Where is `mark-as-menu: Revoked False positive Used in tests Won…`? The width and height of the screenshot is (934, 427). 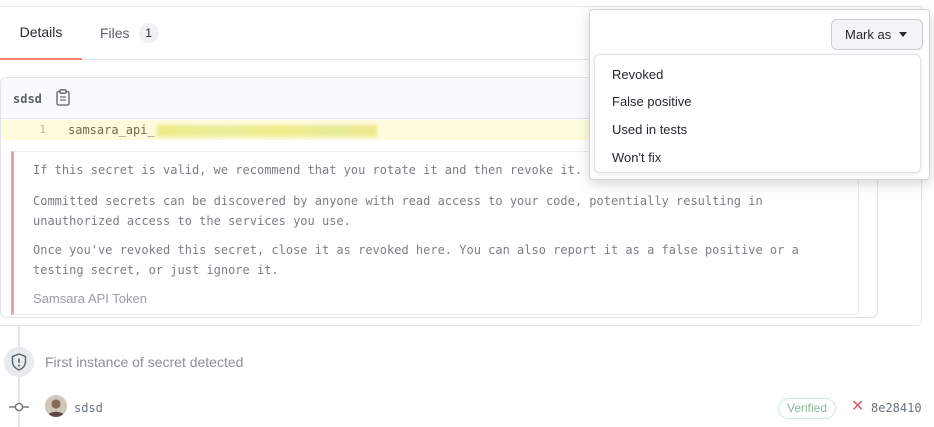
mark-as-menu: Revoked False positive Used in tests Won… is located at coordinates (757, 113).